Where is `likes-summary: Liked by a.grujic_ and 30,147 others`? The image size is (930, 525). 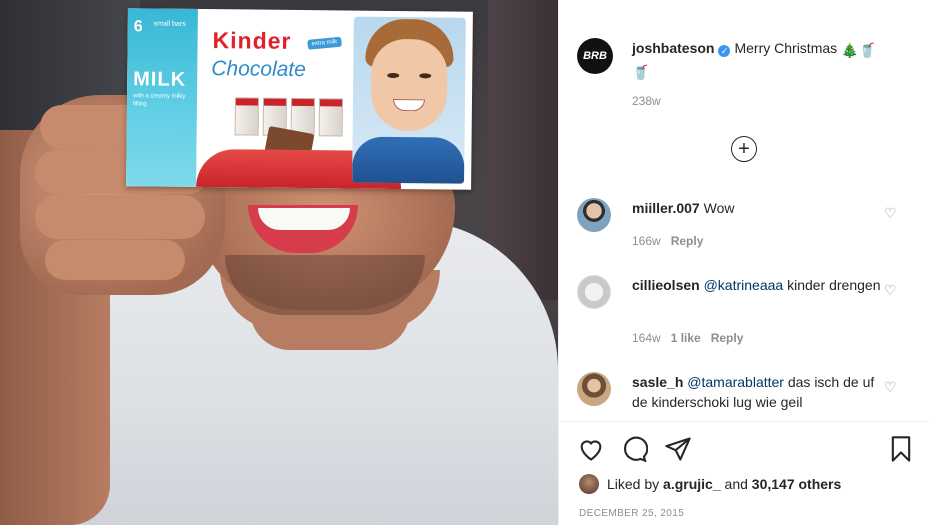 likes-summary: Liked by a.grujic_ and 30,147 others is located at coordinates (724, 484).